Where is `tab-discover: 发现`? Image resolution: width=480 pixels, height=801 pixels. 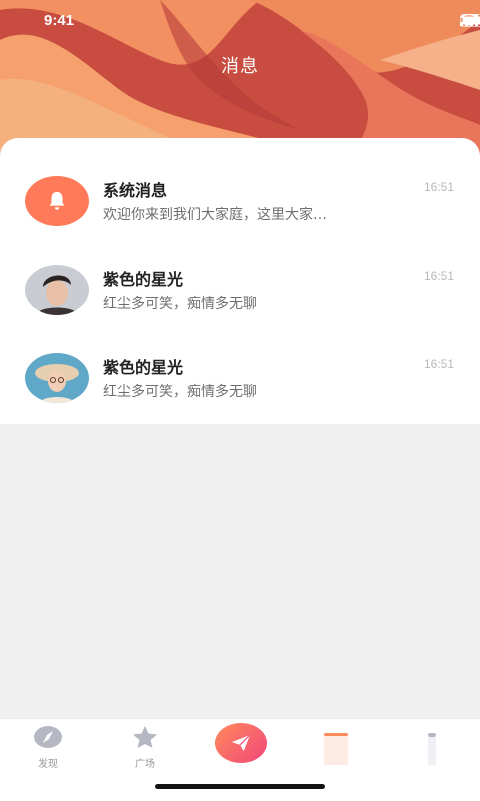
tab-discover: 发现 is located at coordinates (48, 747).